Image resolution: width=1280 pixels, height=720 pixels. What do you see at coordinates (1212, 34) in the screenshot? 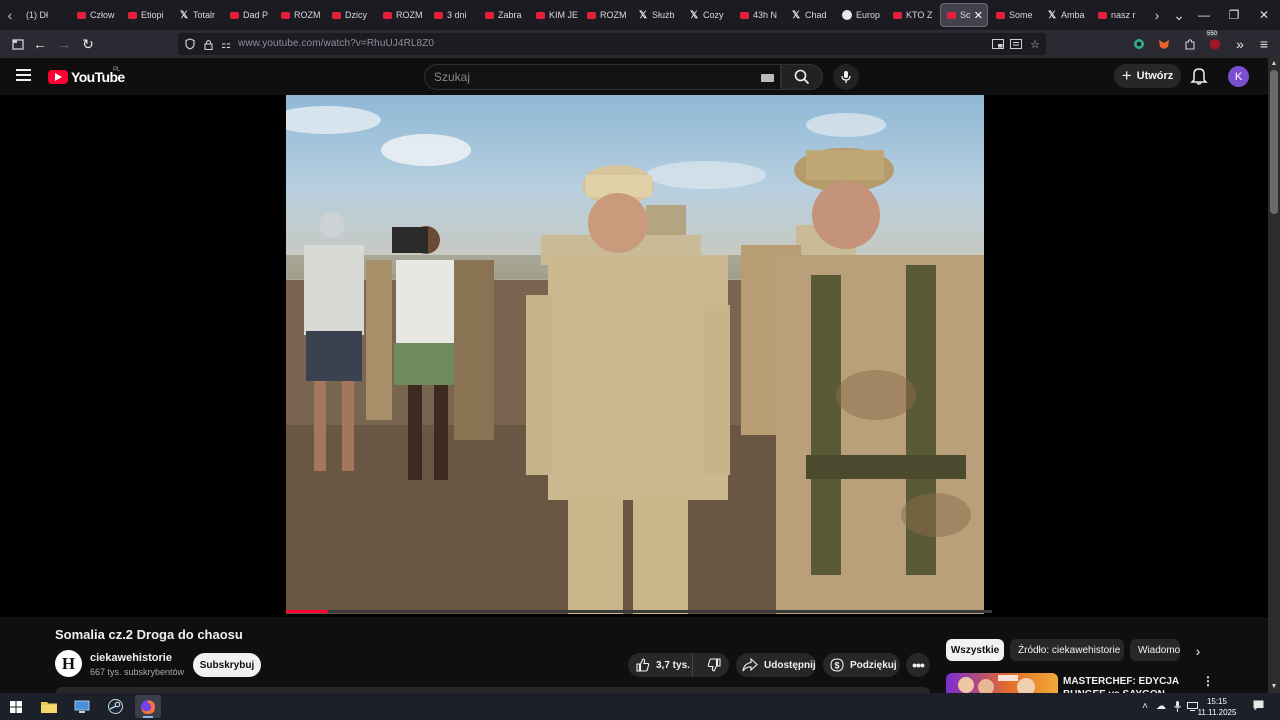
I see `extension-badge: 550` at bounding box center [1212, 34].